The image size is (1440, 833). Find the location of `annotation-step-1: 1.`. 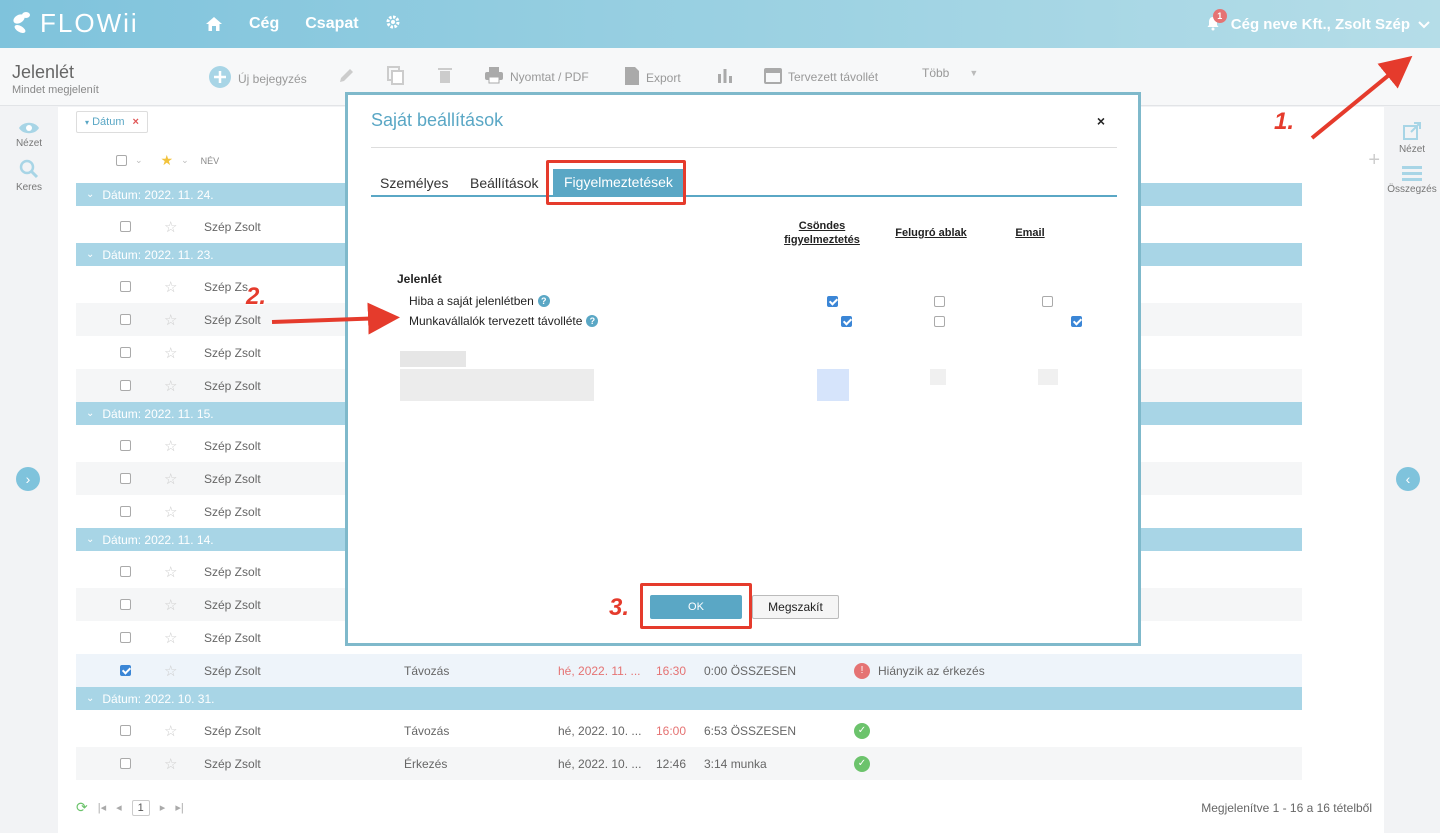

annotation-step-1: 1. is located at coordinates (1284, 121).